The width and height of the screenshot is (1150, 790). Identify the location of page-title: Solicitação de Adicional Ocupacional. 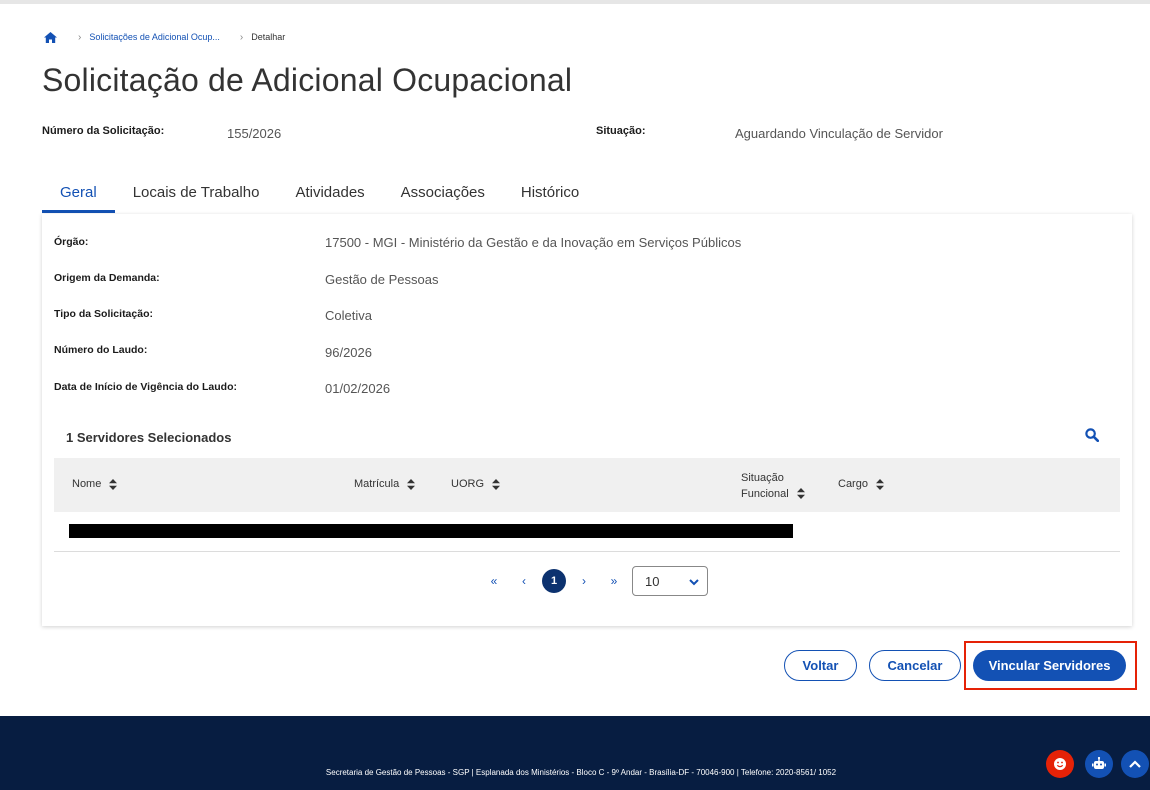
(307, 80).